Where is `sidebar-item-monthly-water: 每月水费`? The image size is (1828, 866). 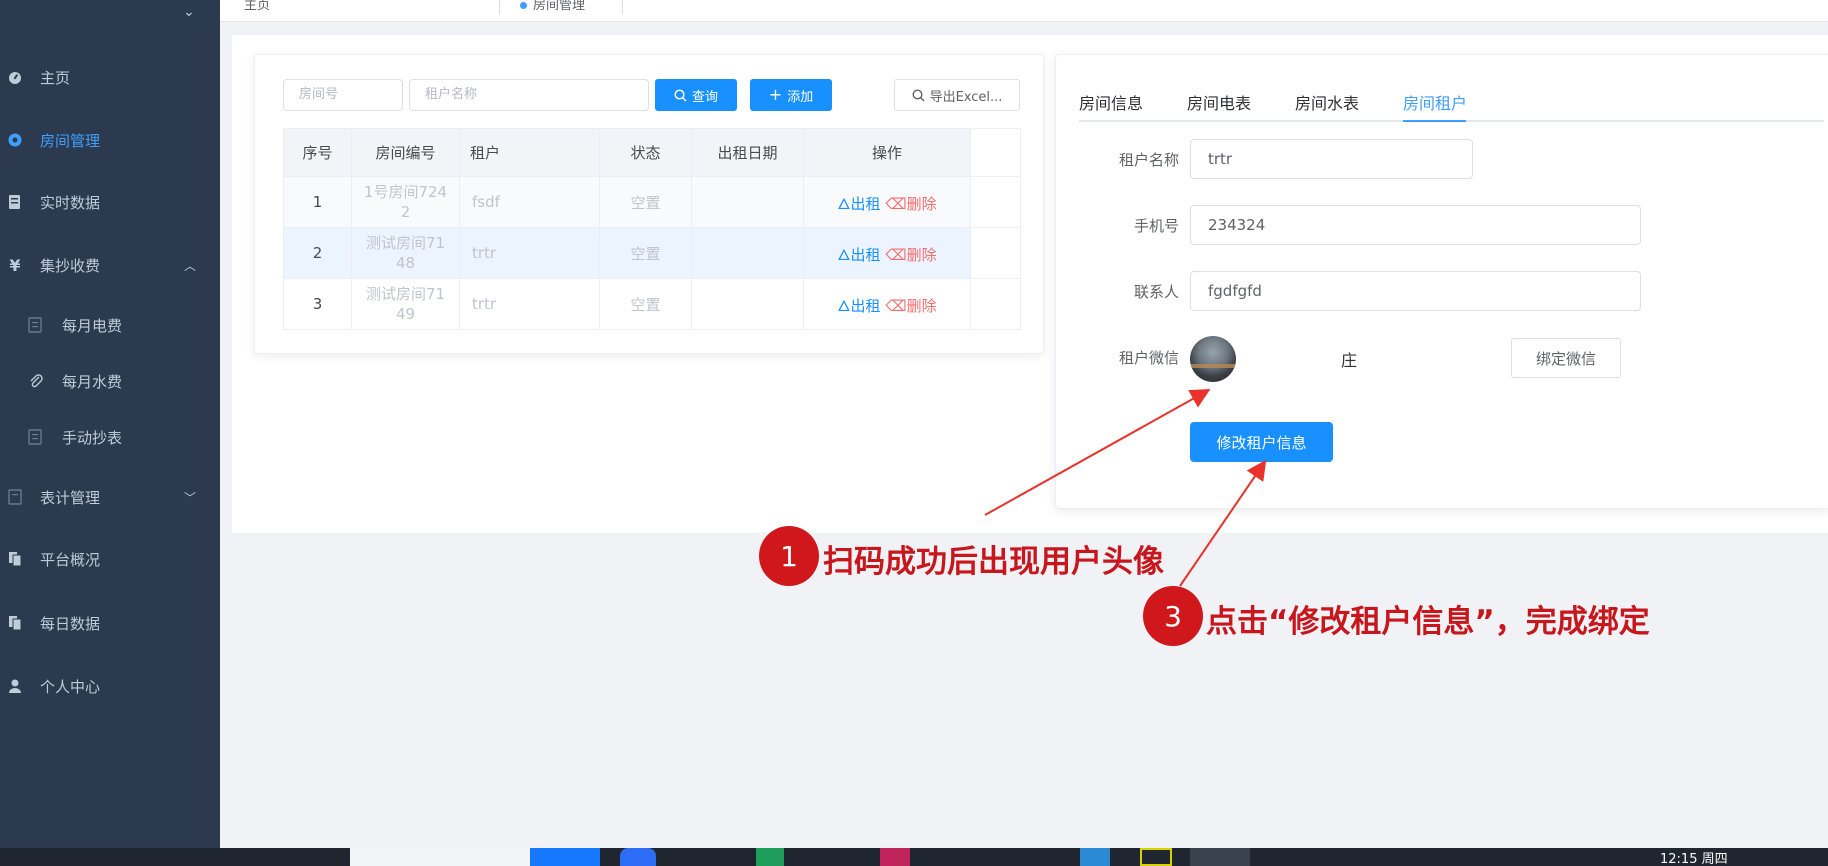
sidebar-item-monthly-water: 每月水费 is located at coordinates (110, 381).